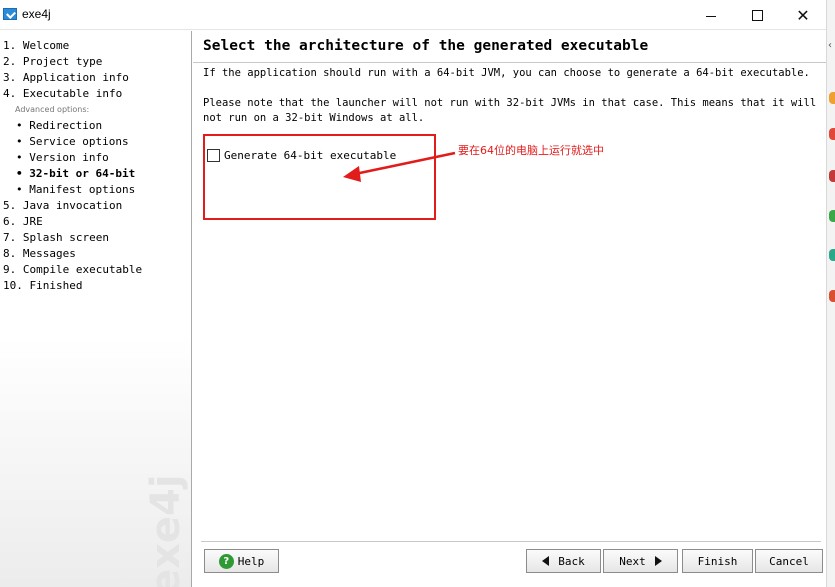  I want to click on step-redirection: • Redirection, so click(72, 126).